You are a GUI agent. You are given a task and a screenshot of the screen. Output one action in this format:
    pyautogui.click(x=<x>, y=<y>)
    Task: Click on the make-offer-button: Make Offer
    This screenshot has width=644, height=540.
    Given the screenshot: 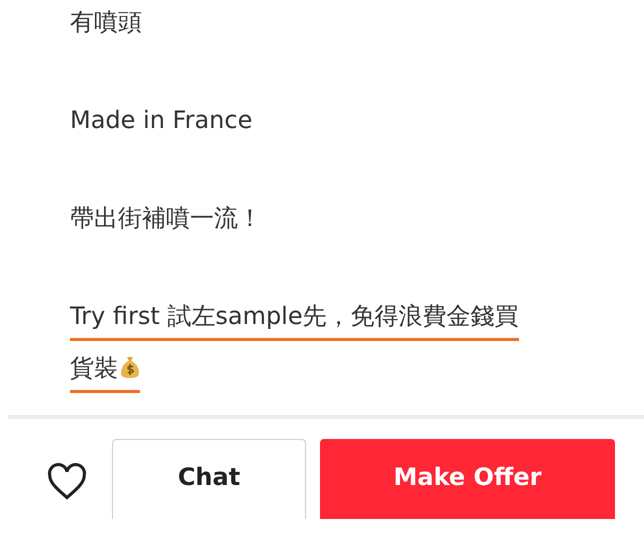 What is the action you would take?
    pyautogui.click(x=467, y=479)
    